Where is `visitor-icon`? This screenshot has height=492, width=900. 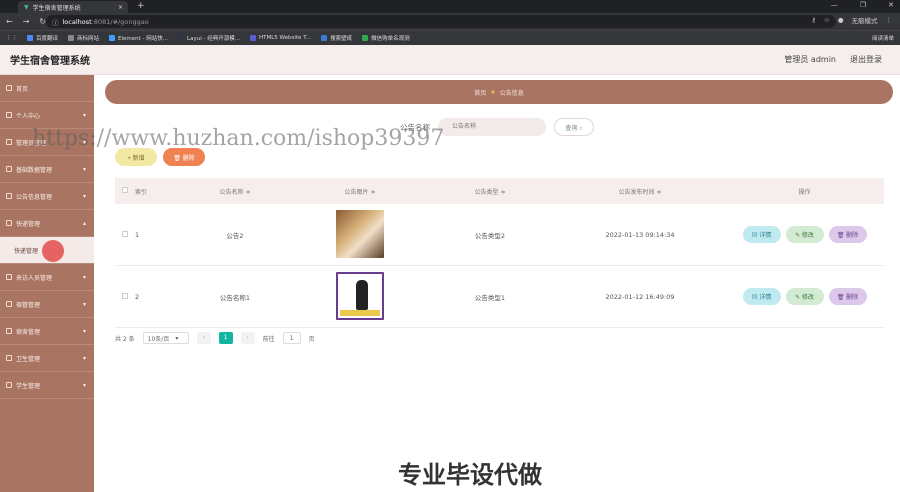
visitor-icon is located at coordinates (9, 277).